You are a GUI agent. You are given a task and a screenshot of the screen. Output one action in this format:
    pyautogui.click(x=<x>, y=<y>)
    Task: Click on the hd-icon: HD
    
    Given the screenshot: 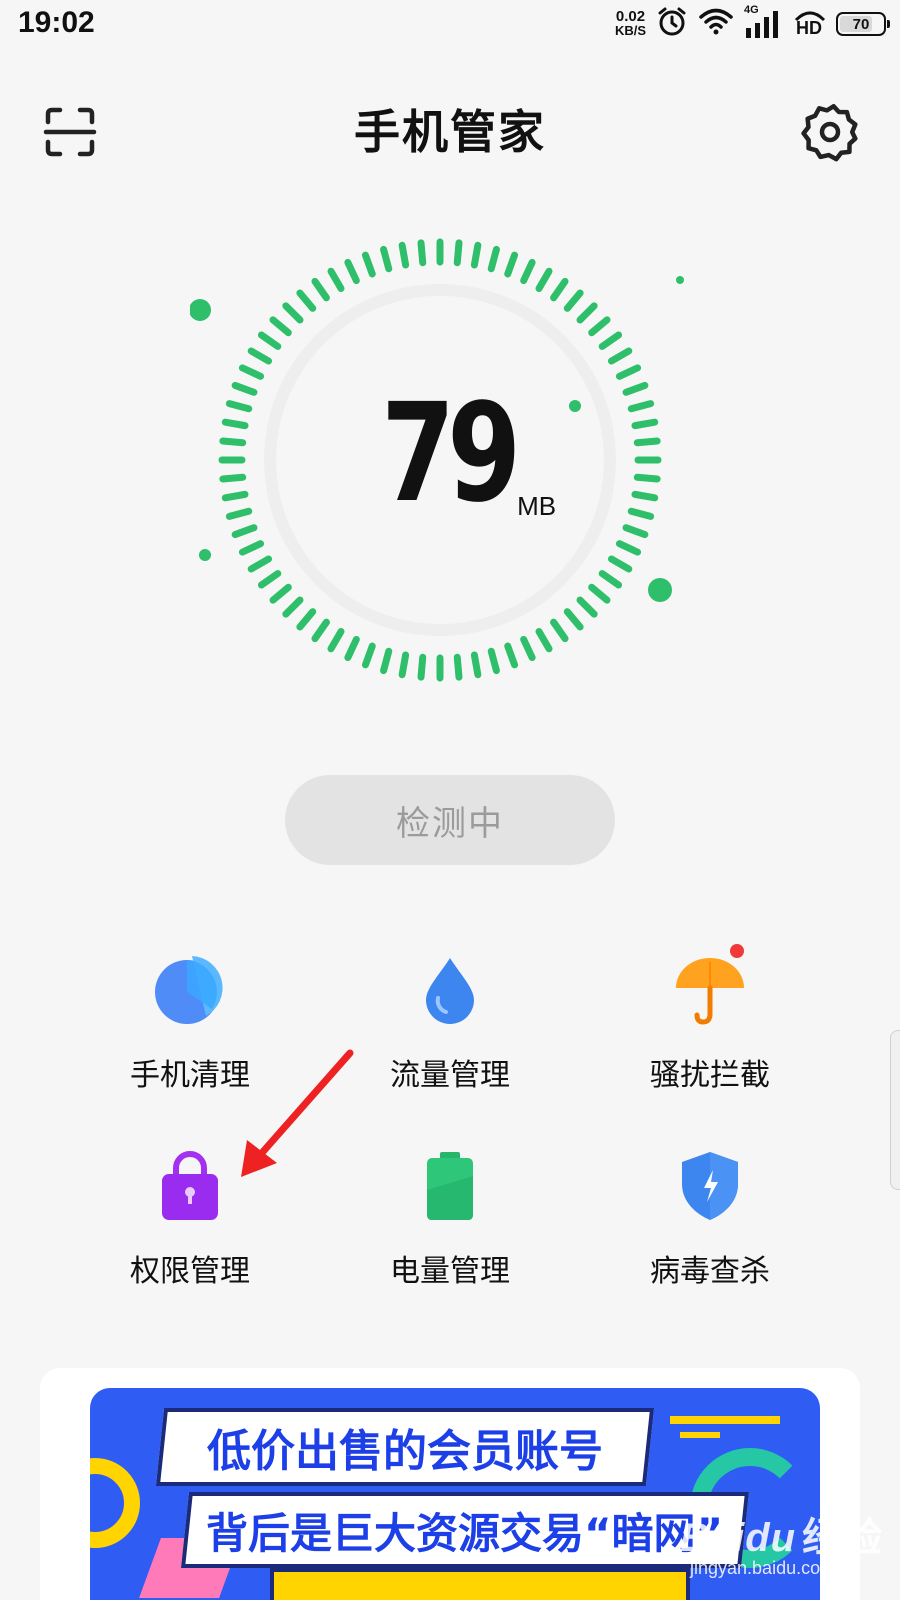 What is the action you would take?
    pyautogui.click(x=810, y=24)
    